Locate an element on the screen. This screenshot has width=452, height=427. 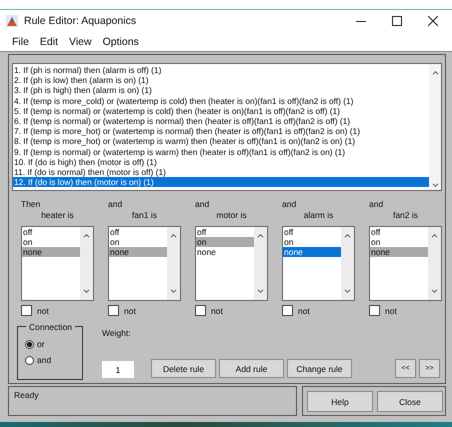
menu-item: File is located at coordinates (20, 42).